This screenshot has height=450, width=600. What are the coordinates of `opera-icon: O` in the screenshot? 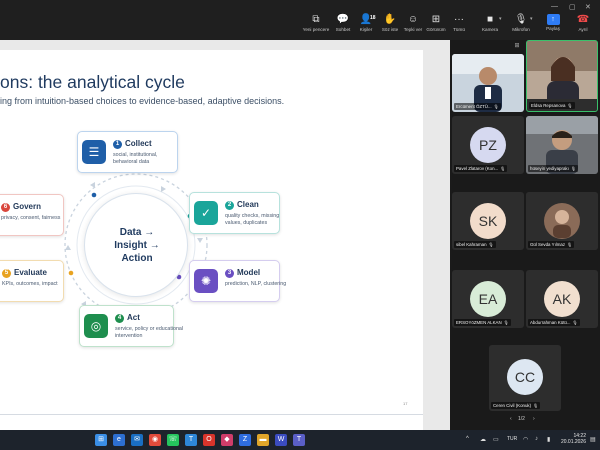 It's located at (209, 440).